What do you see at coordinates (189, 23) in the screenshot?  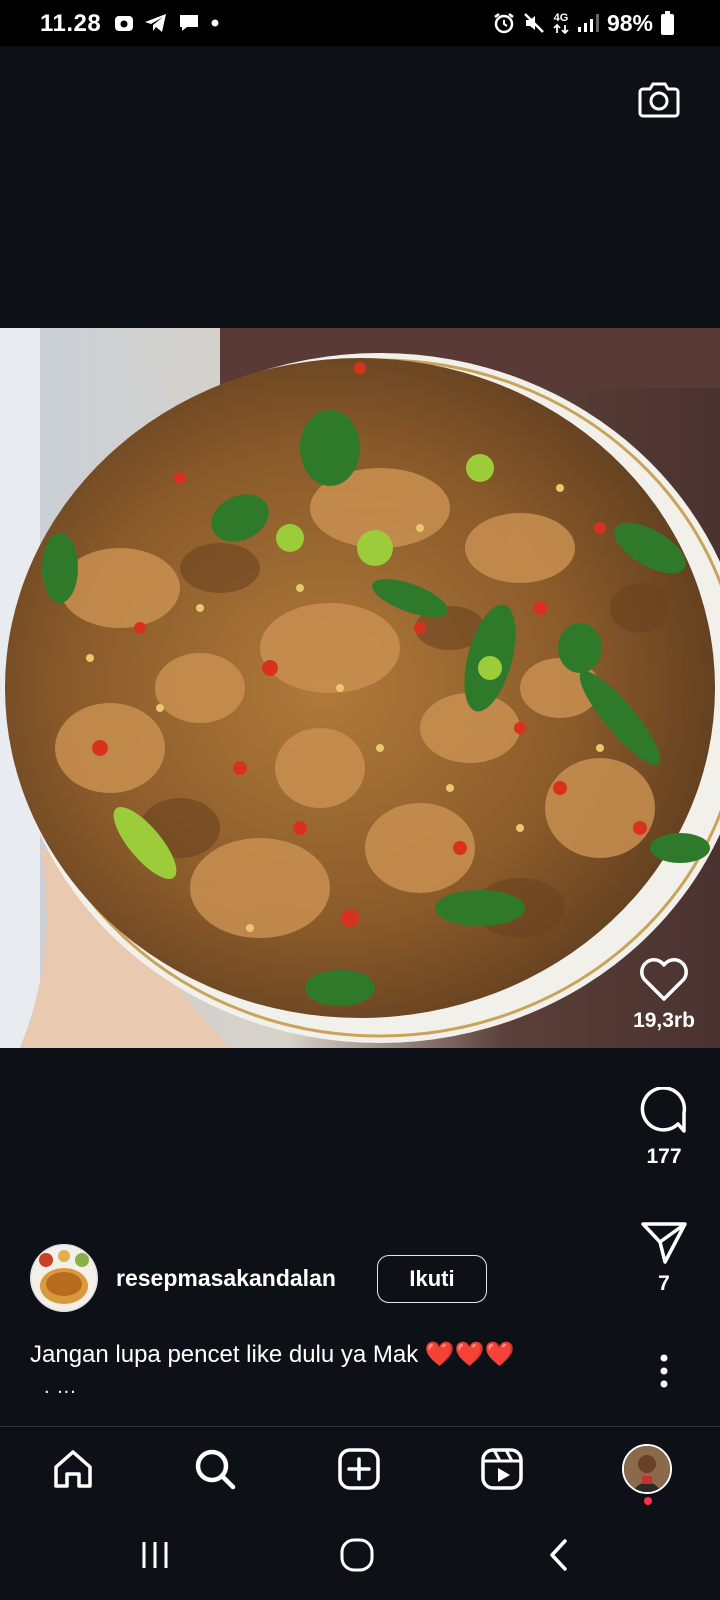 I see `chat-icon` at bounding box center [189, 23].